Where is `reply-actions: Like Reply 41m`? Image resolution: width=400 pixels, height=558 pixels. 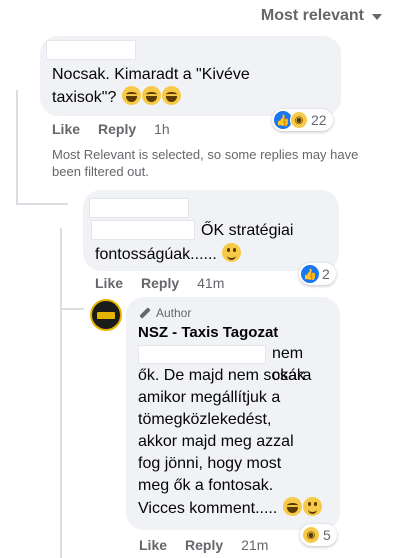 reply-actions: Like Reply 41m is located at coordinates (159, 283).